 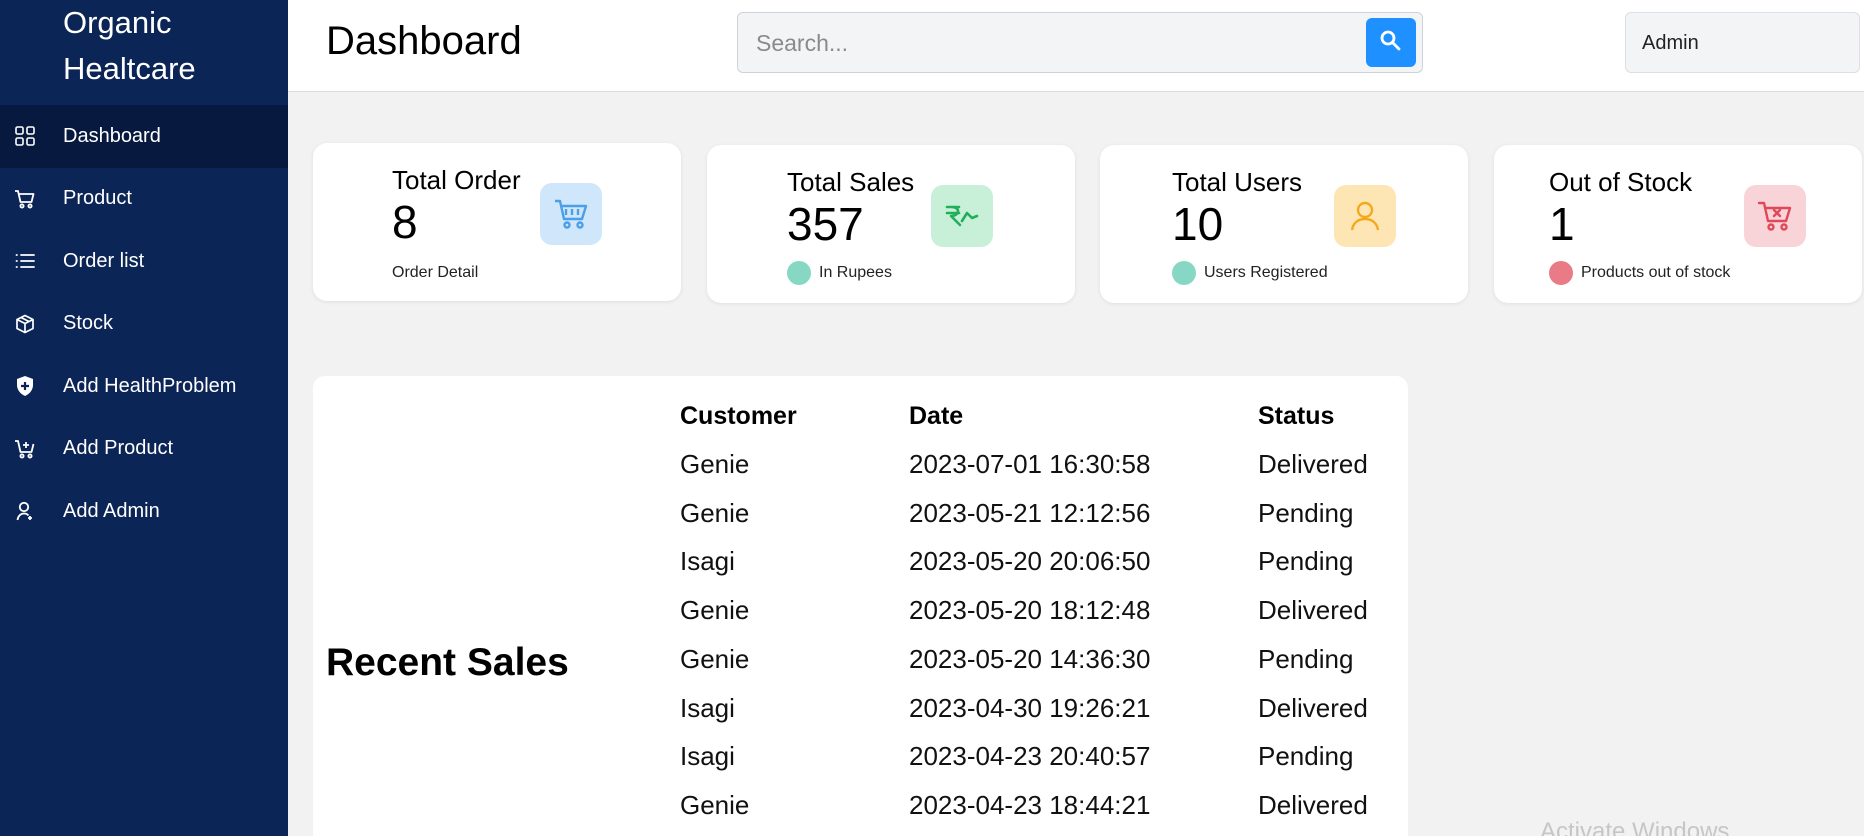 I want to click on card-subtitle-text: Users Registered, so click(x=1266, y=272).